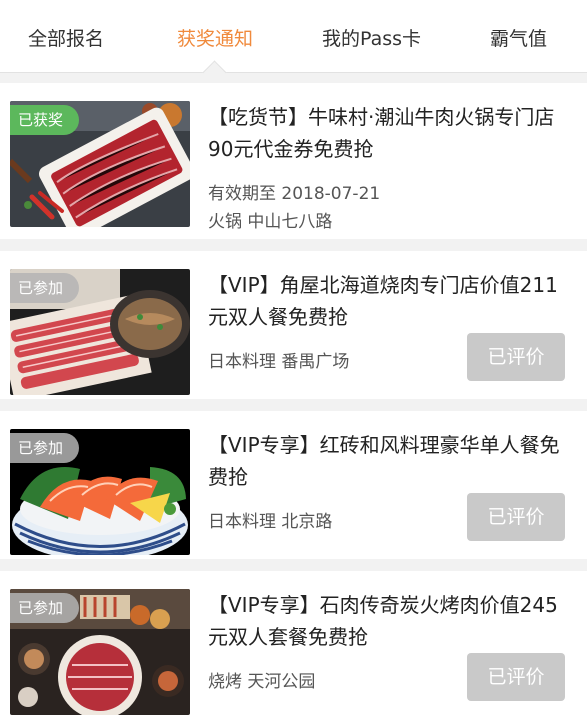  I want to click on location-text: 烧烤 天河公园, so click(262, 682).